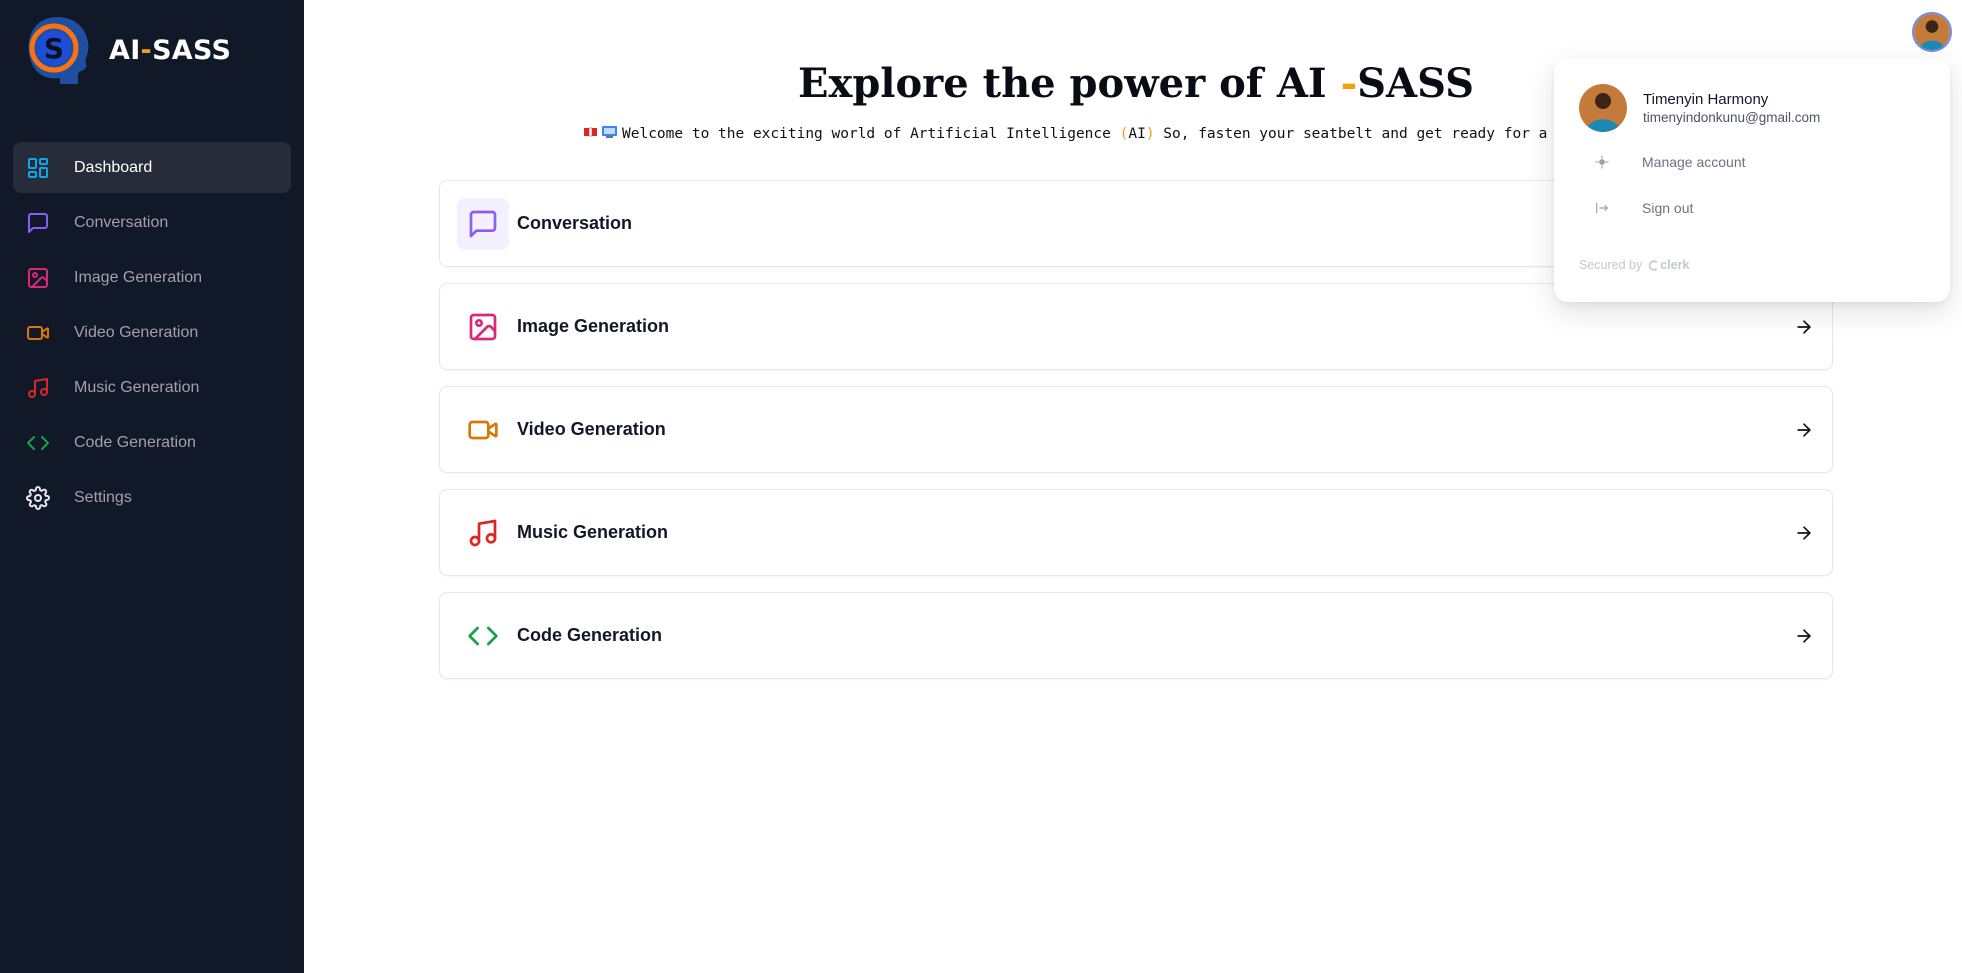  I want to click on settings-icon, so click(38, 497).